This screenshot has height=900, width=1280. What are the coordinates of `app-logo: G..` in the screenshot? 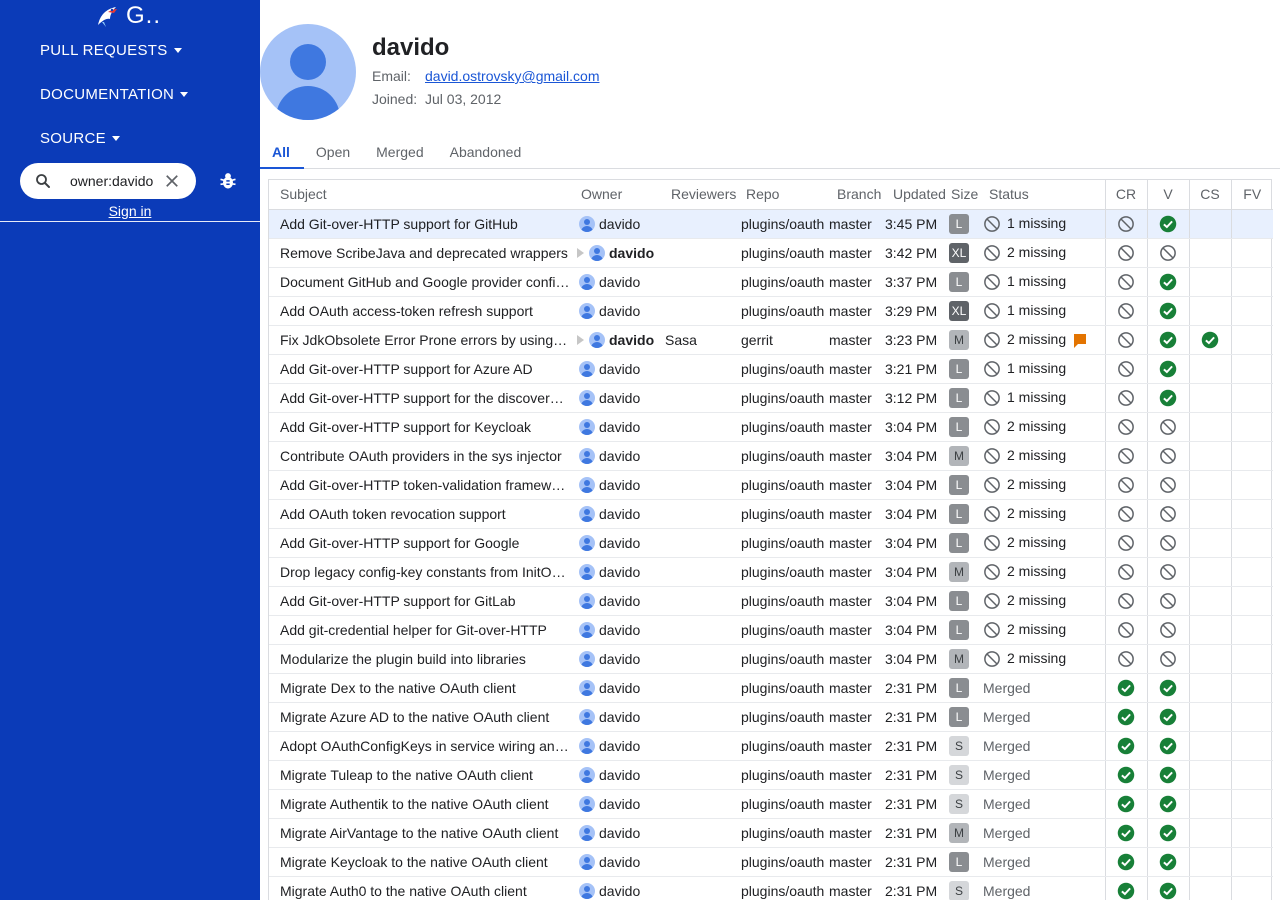 It's located at (127, 16).